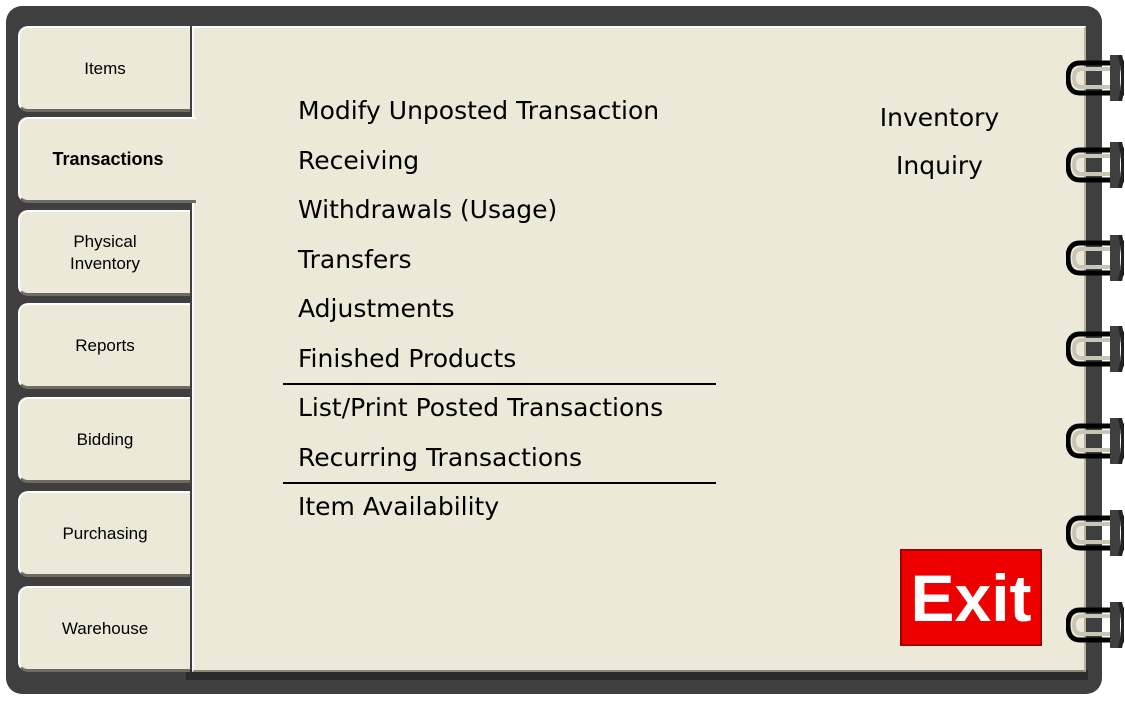 The width and height of the screenshot is (1125, 706). What do you see at coordinates (480, 365) in the screenshot?
I see `menu-item-finished-products: Finished Products` at bounding box center [480, 365].